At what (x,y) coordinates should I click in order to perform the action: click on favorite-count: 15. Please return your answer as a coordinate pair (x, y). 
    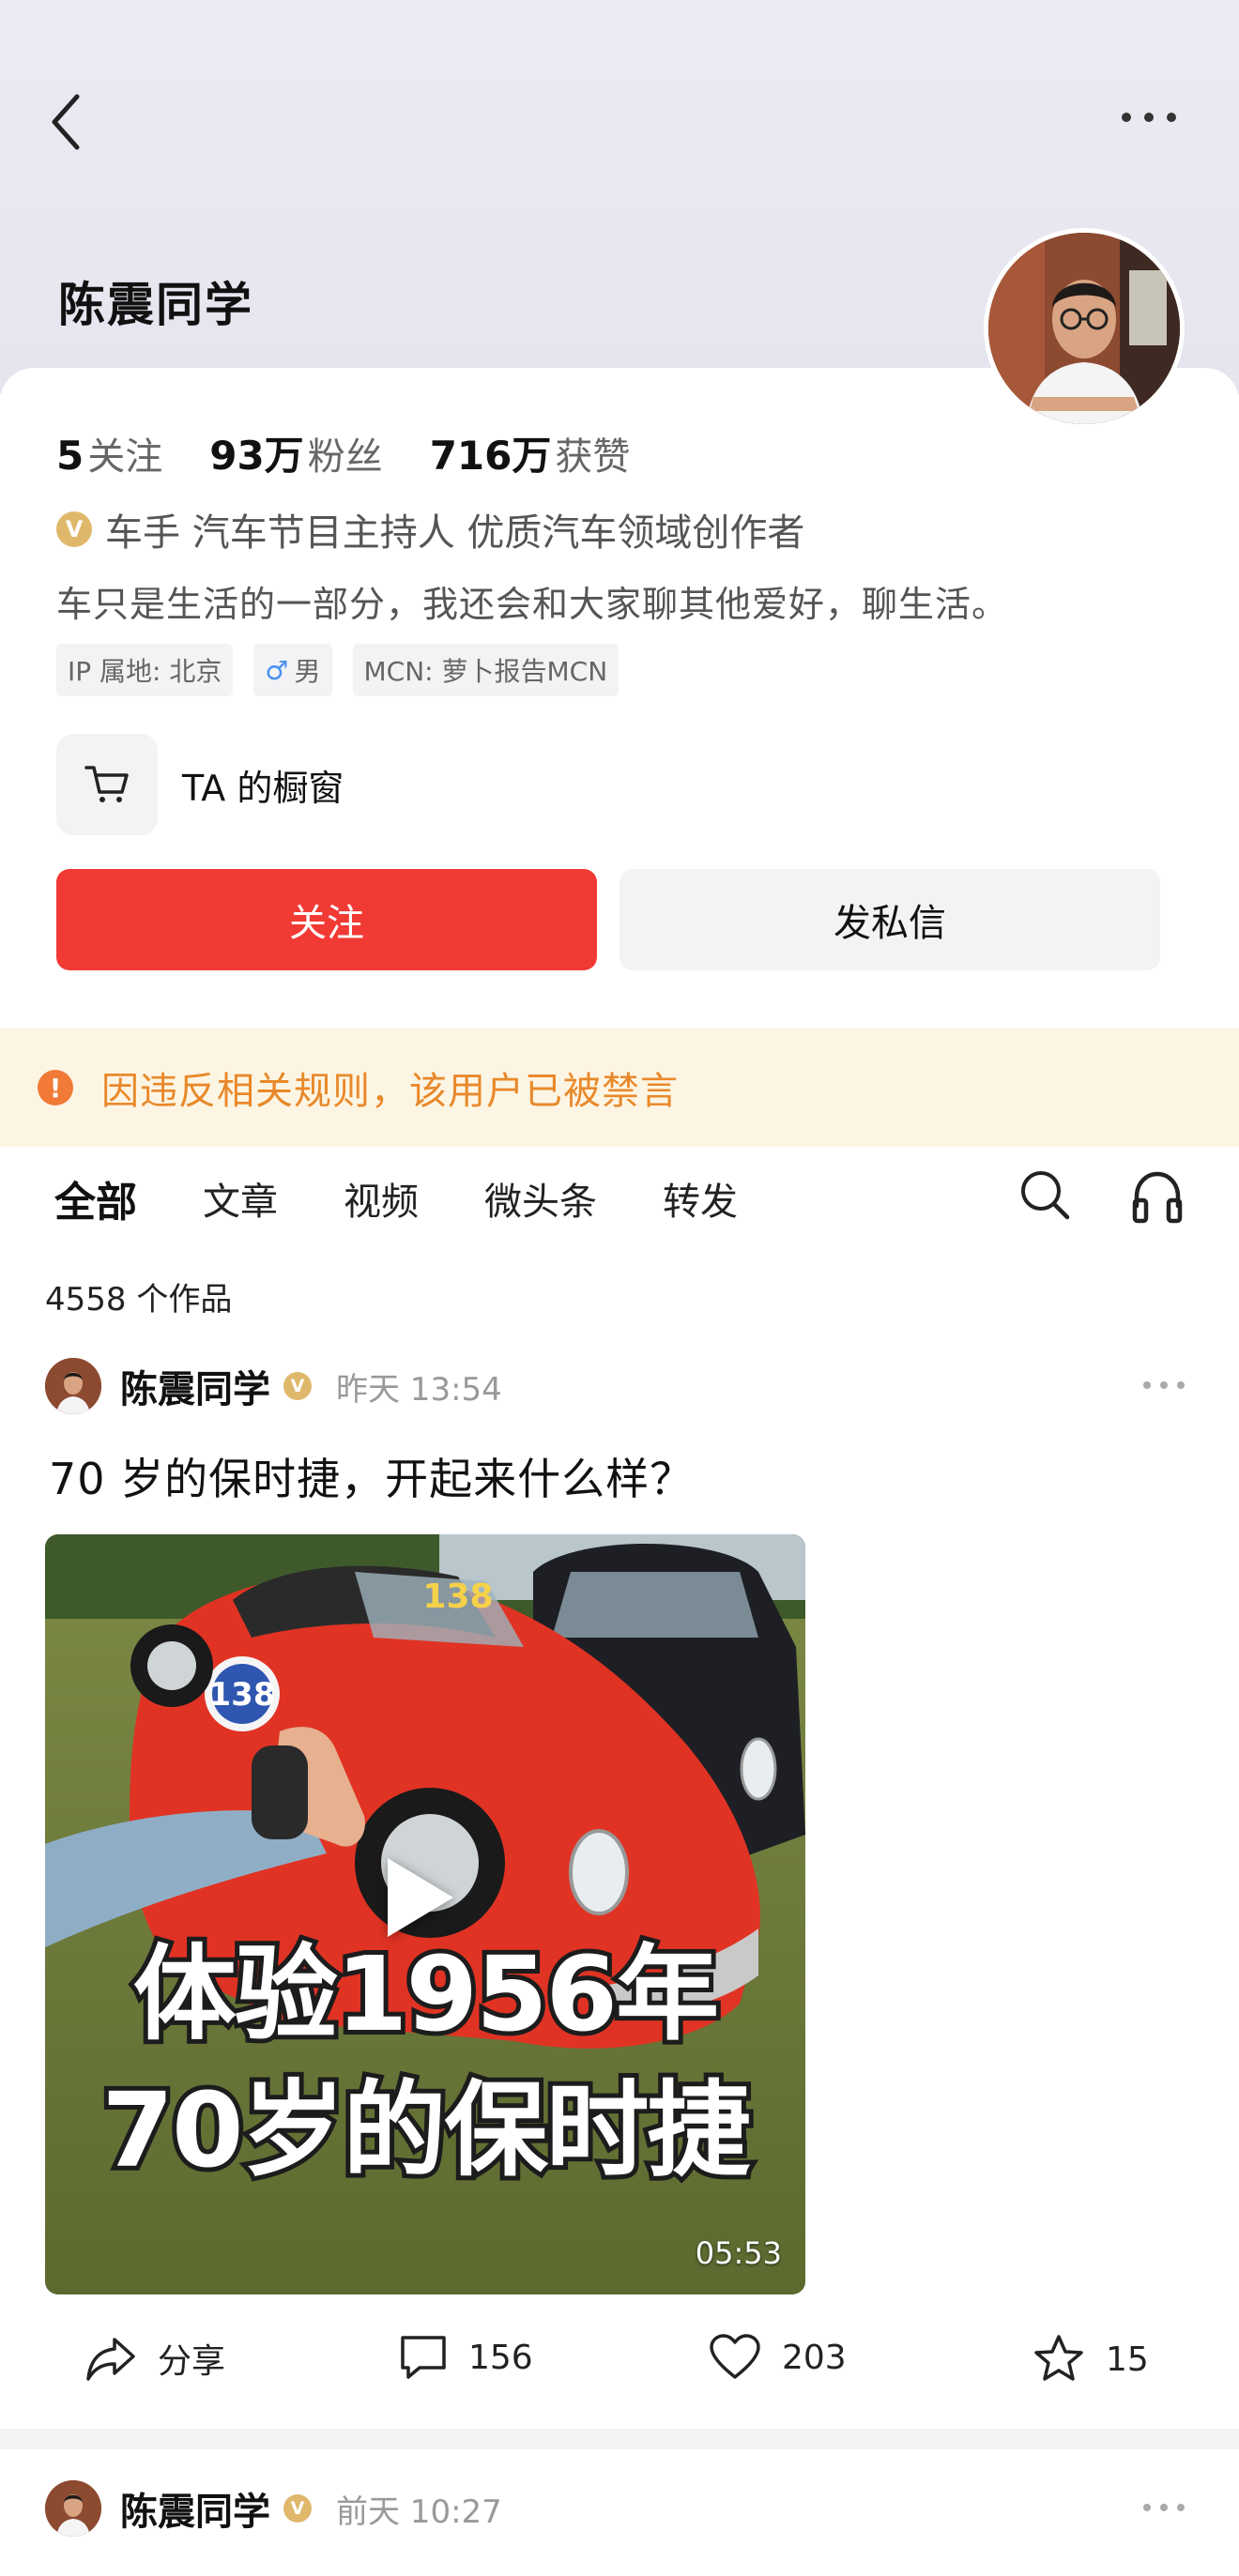
    Looking at the image, I should click on (1127, 2359).